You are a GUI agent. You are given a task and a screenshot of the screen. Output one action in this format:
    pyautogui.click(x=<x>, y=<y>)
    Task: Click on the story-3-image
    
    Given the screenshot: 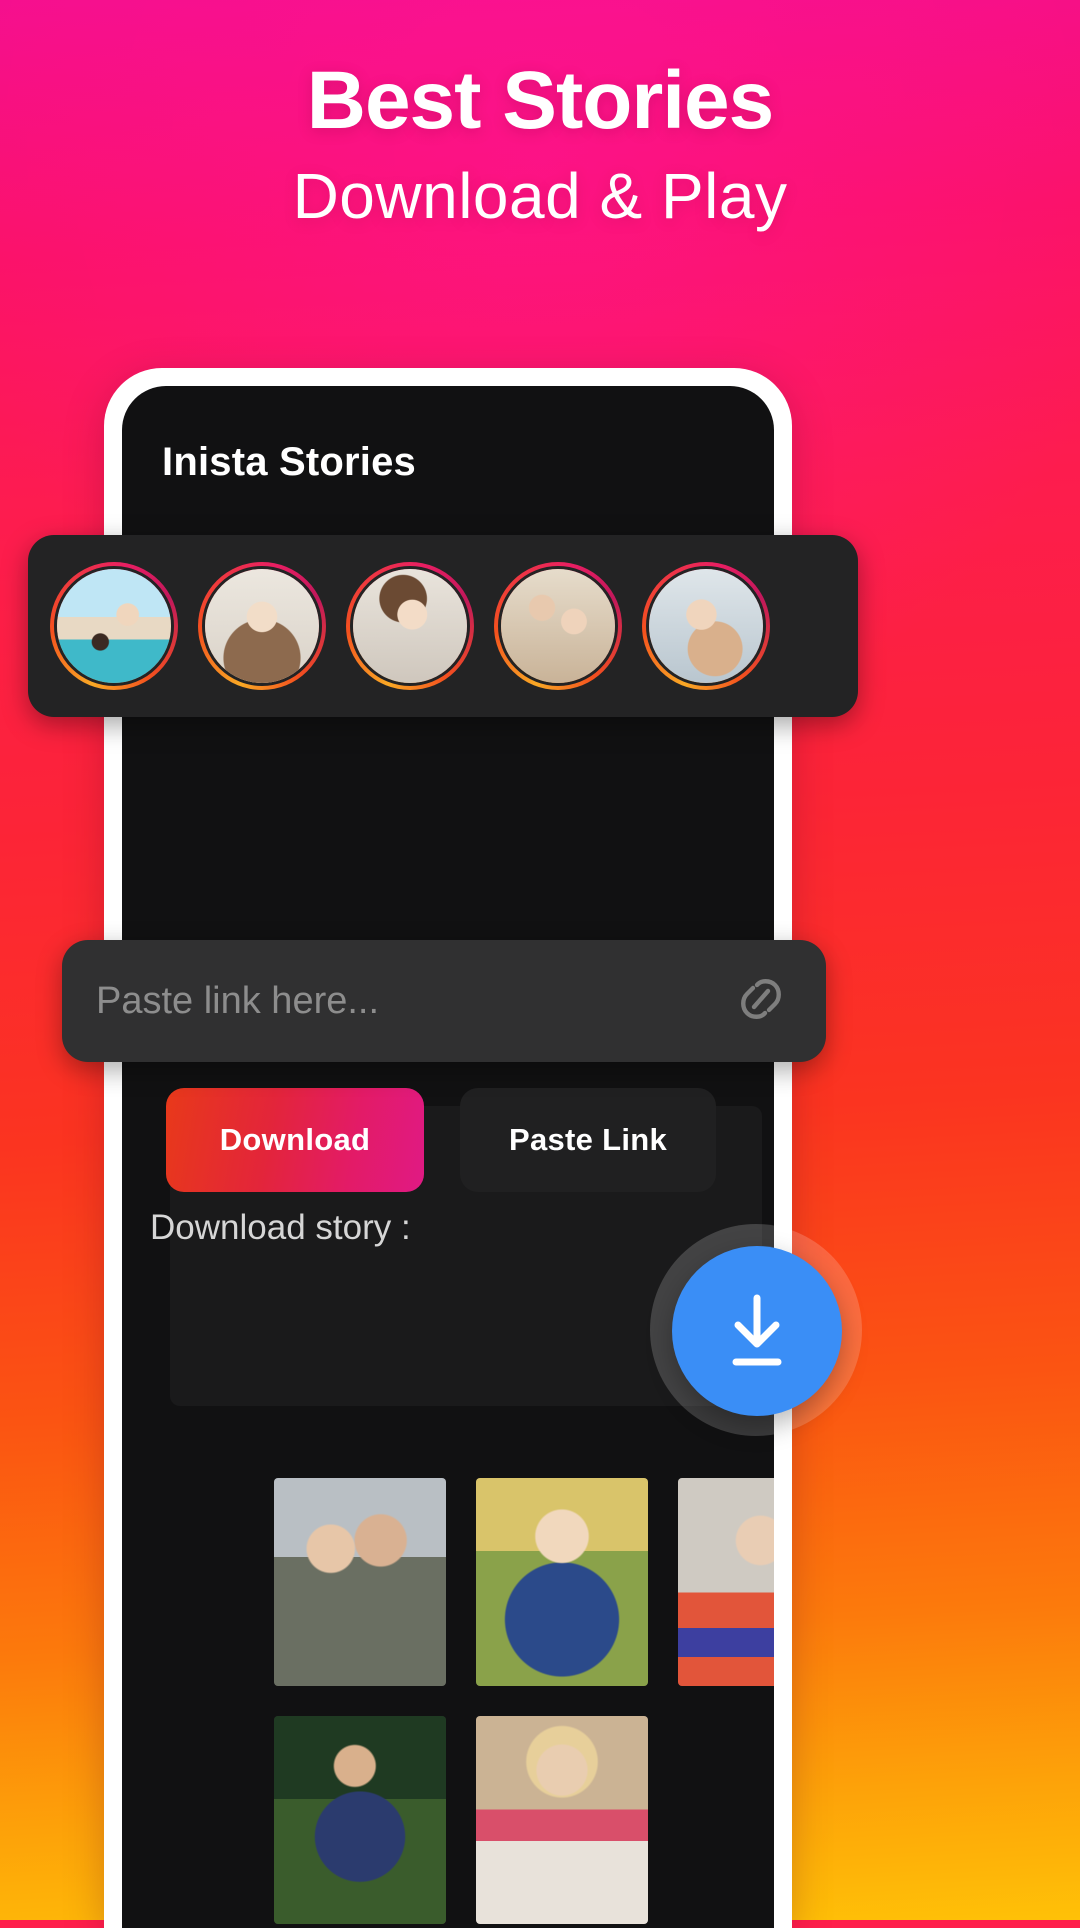 What is the action you would take?
    pyautogui.click(x=410, y=626)
    